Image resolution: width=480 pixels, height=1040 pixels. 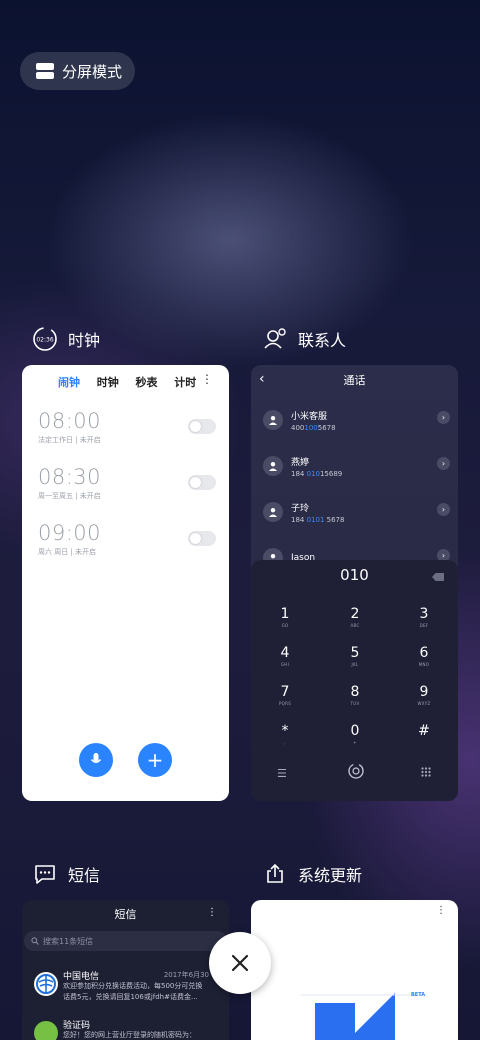 What do you see at coordinates (275, 339) in the screenshot?
I see `contacts-app-icon` at bounding box center [275, 339].